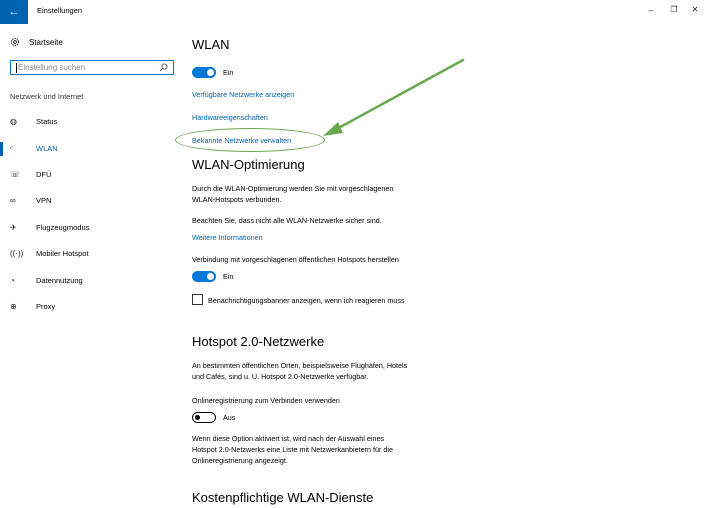 This screenshot has width=708, height=508. I want to click on annotation-arrow, so click(394, 97).